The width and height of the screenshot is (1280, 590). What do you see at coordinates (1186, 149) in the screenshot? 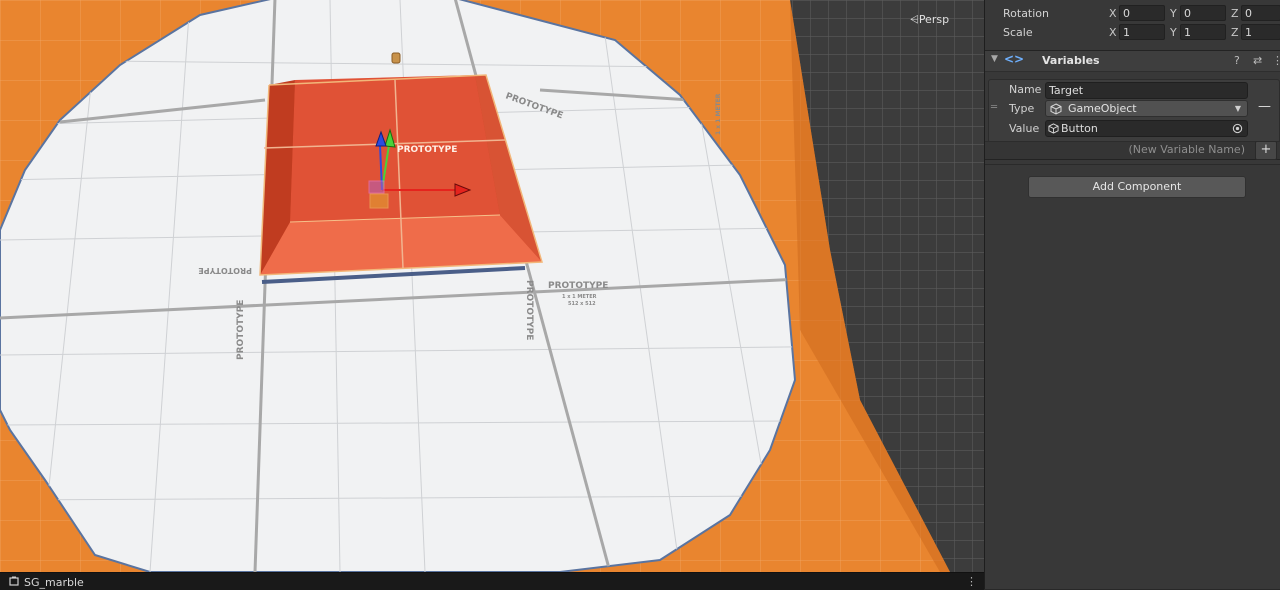
I see `new-variable-name-input: (New Variable Name)` at bounding box center [1186, 149].